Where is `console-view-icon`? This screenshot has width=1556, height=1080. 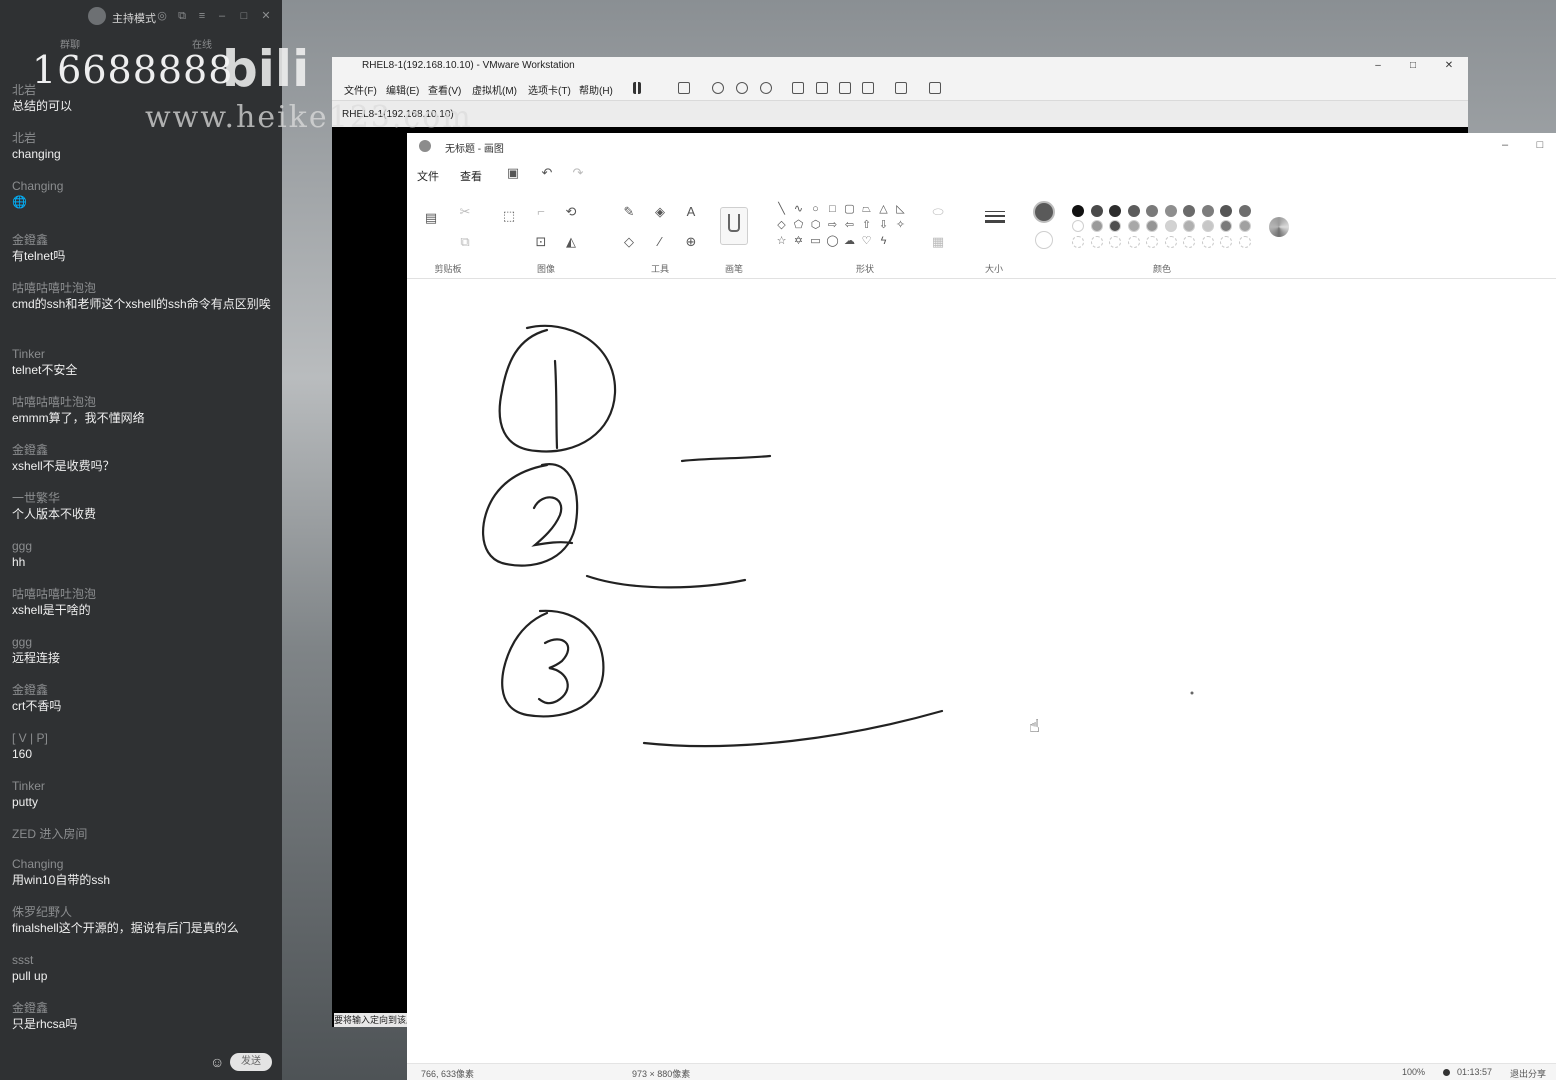 console-view-icon is located at coordinates (901, 88).